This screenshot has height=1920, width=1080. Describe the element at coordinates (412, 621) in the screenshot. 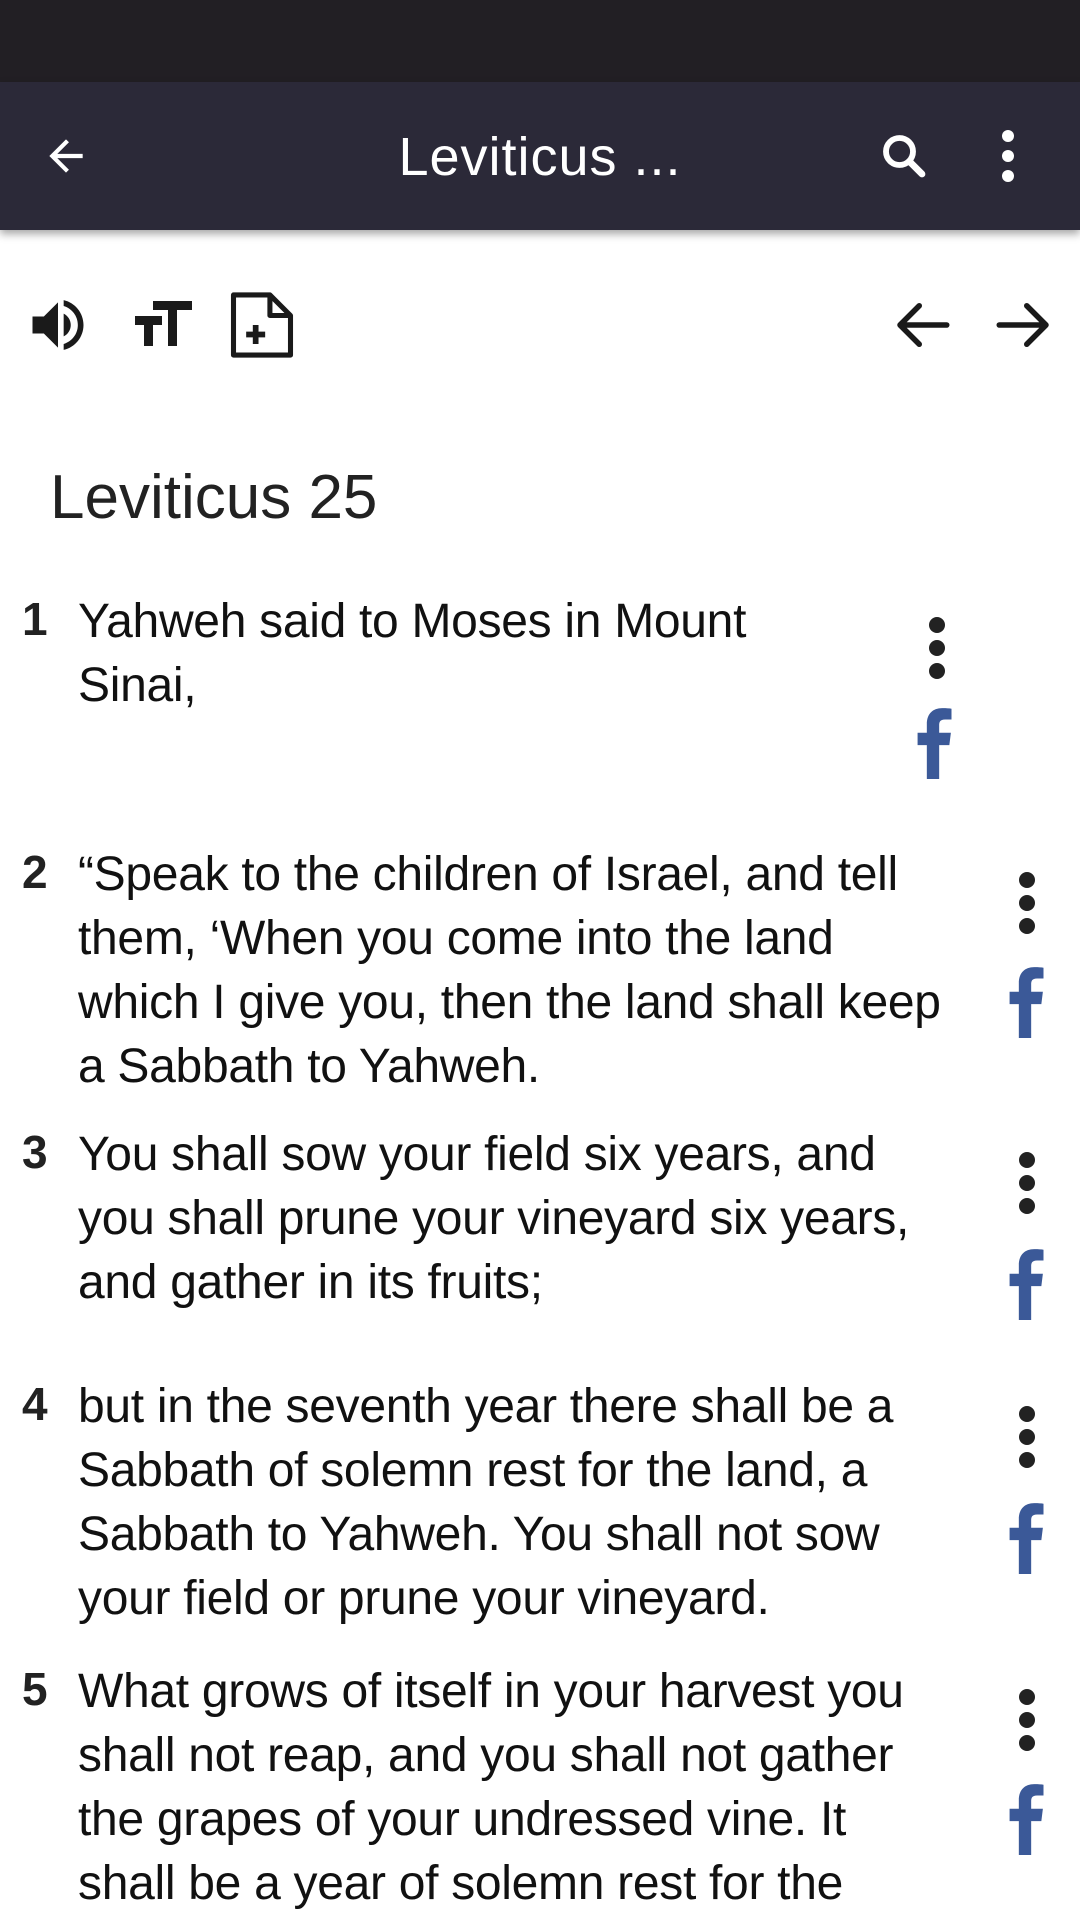

I see `verse-line: Yahweh said to Moses in Mount` at that location.